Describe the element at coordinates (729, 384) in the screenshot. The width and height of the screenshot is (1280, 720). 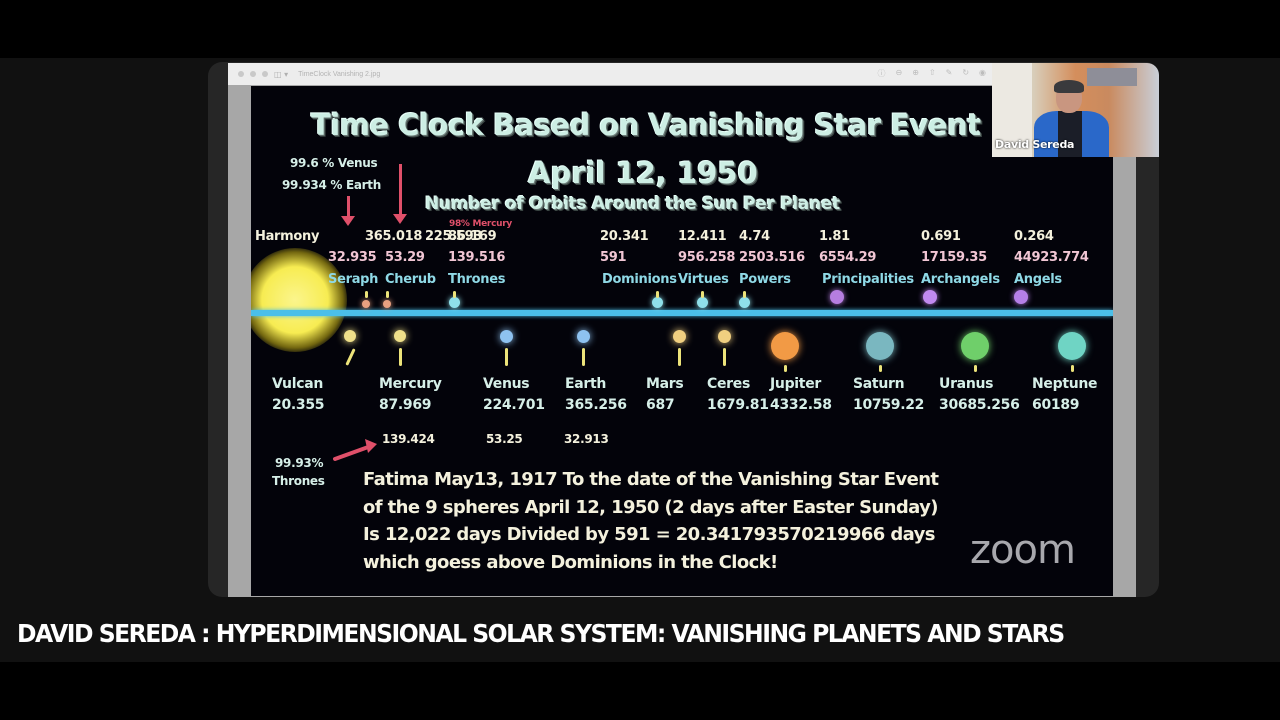
I see `planet-label: Ceres` at that location.